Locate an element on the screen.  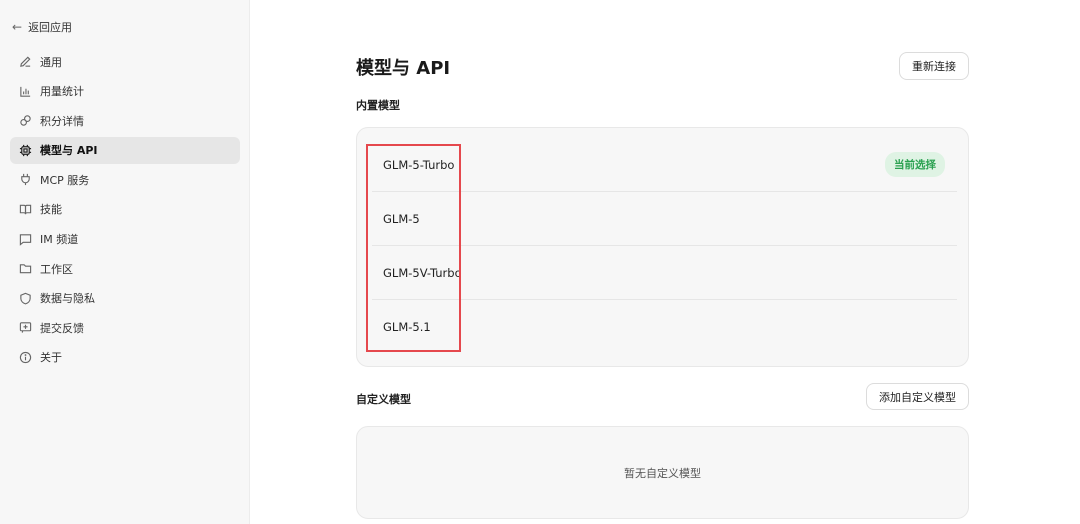
arrow-left-icon: ← is located at coordinates (17, 27).